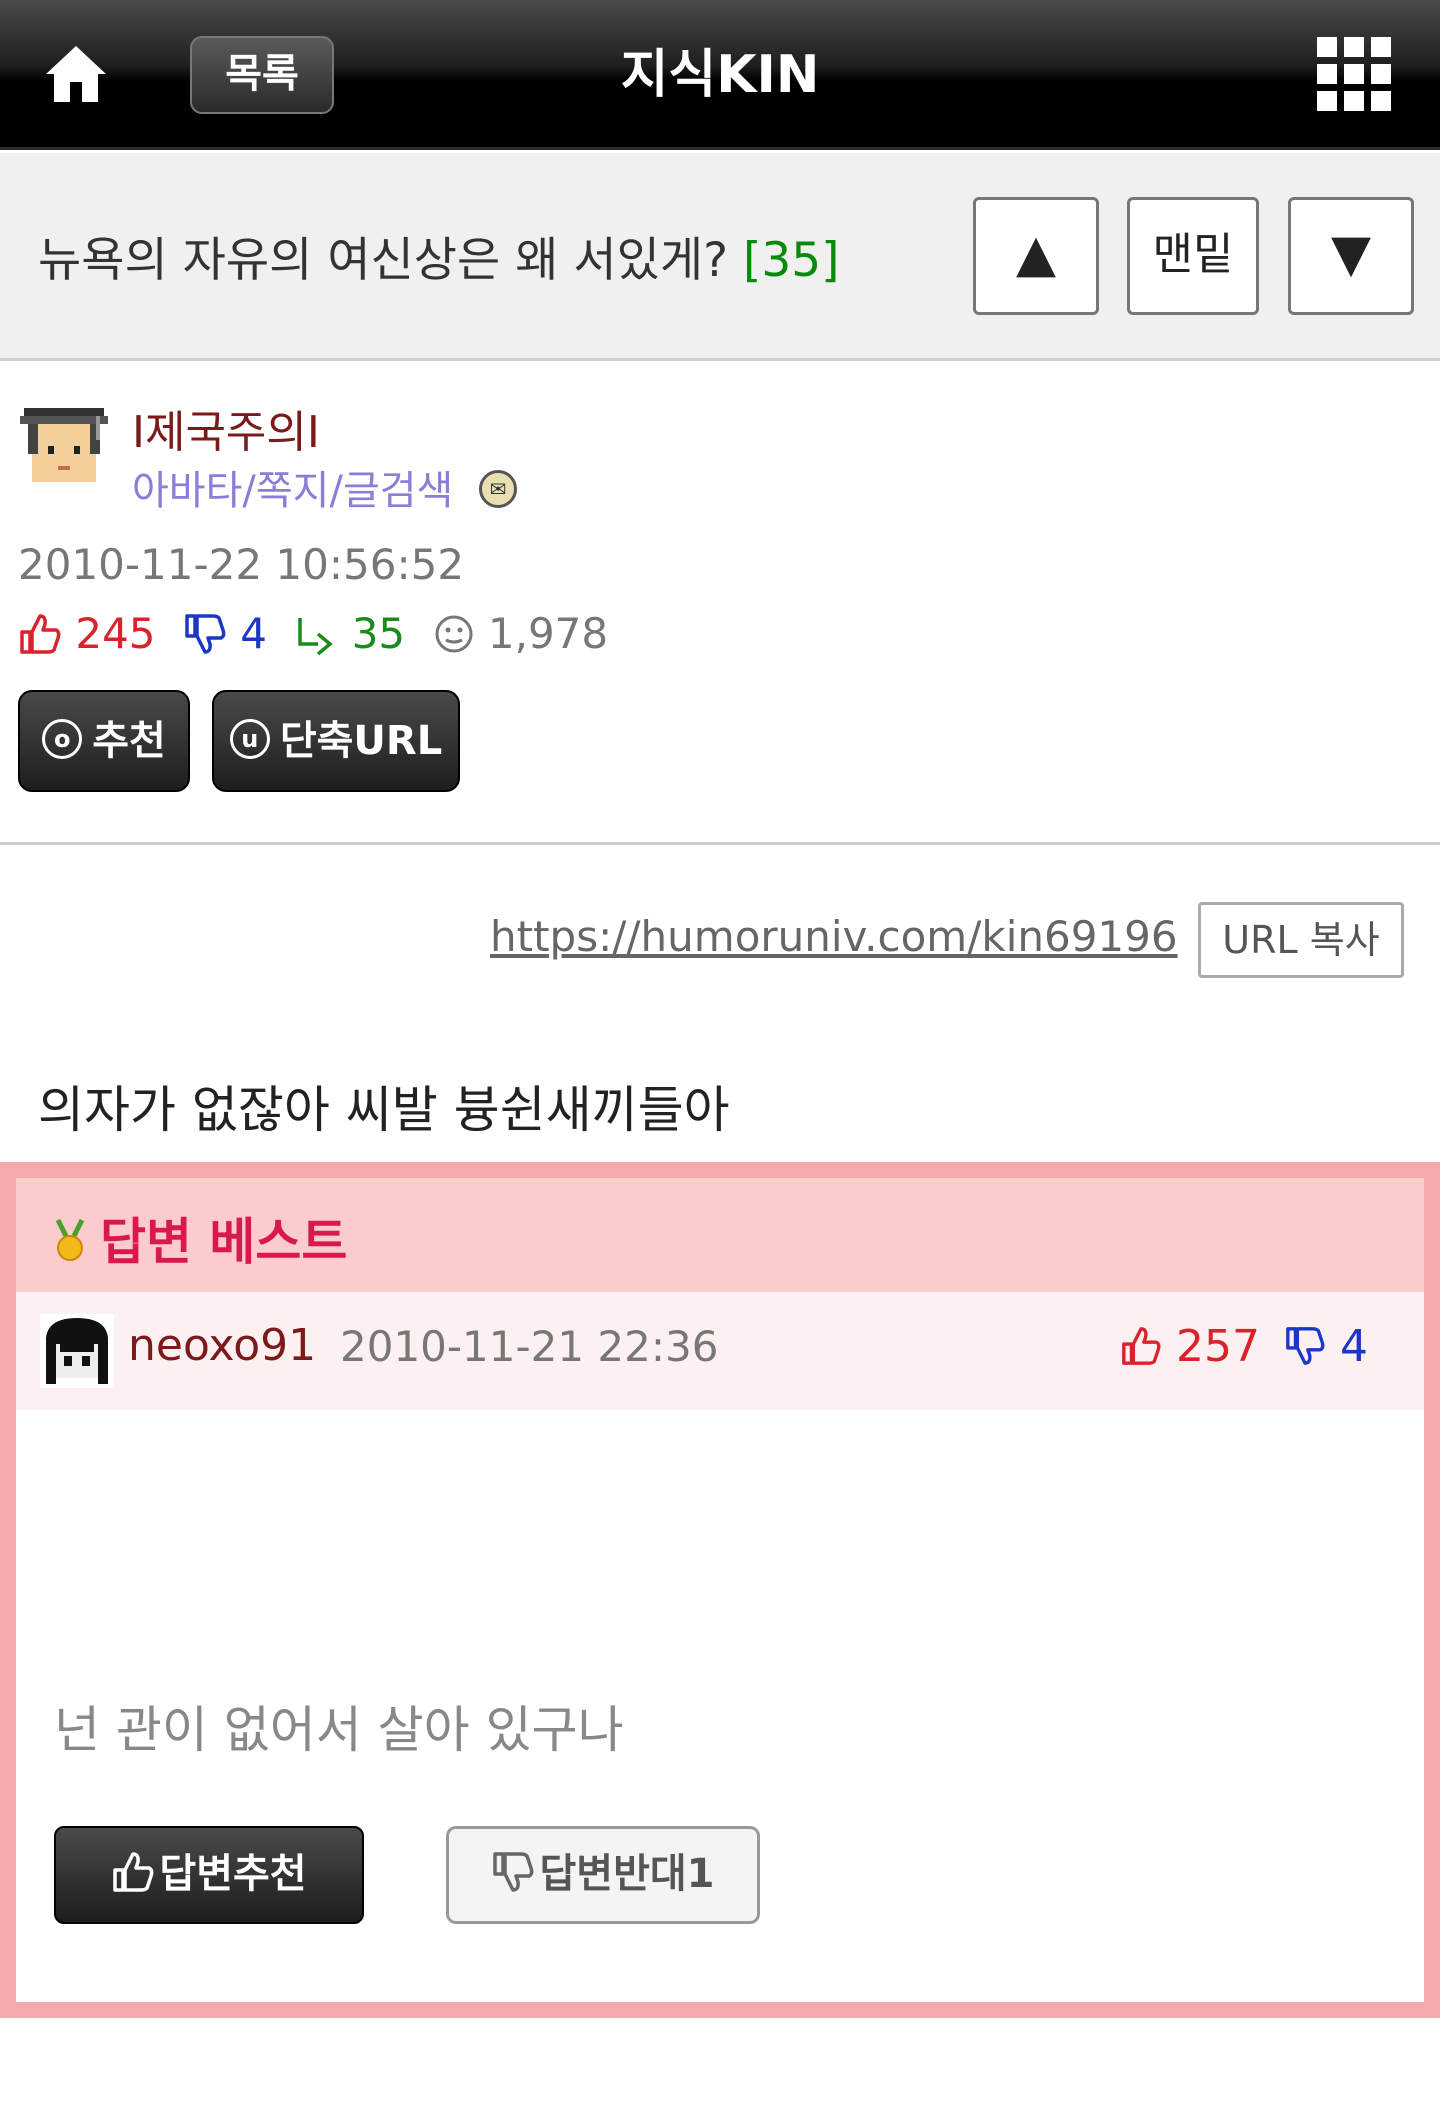 The image size is (1440, 2111). What do you see at coordinates (129, 741) in the screenshot?
I see `recommend-label: 추천` at bounding box center [129, 741].